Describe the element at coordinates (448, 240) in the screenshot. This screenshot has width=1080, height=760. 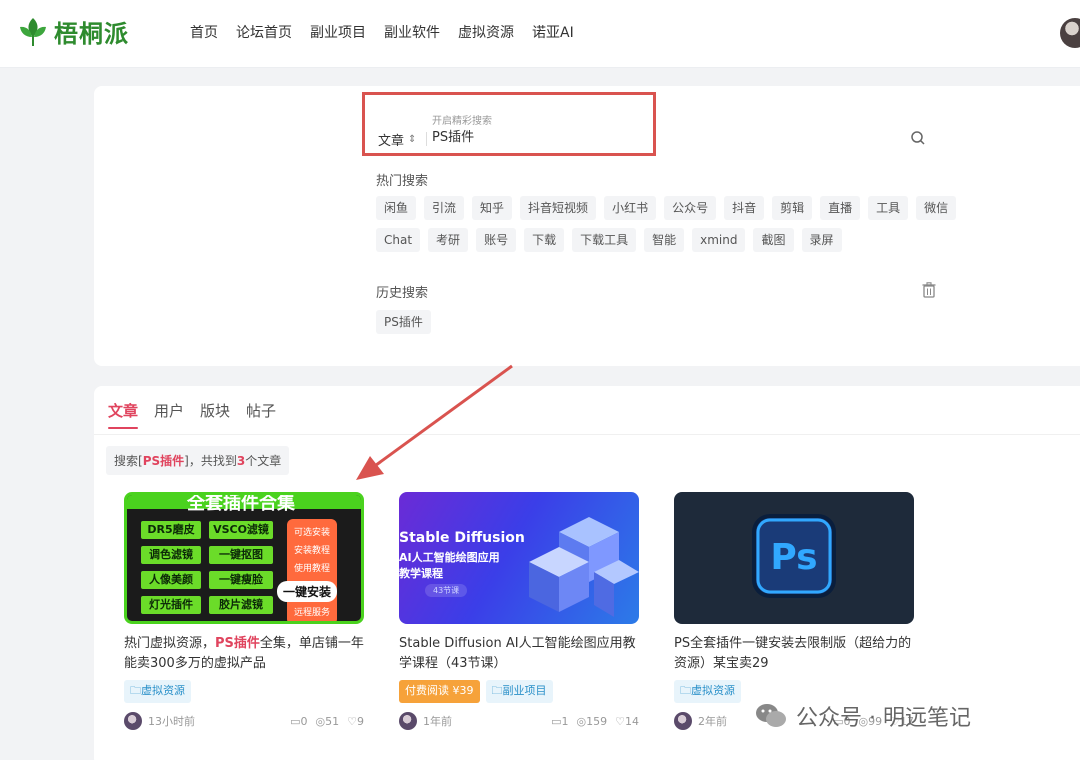
I see `hot-tag: 考研` at that location.